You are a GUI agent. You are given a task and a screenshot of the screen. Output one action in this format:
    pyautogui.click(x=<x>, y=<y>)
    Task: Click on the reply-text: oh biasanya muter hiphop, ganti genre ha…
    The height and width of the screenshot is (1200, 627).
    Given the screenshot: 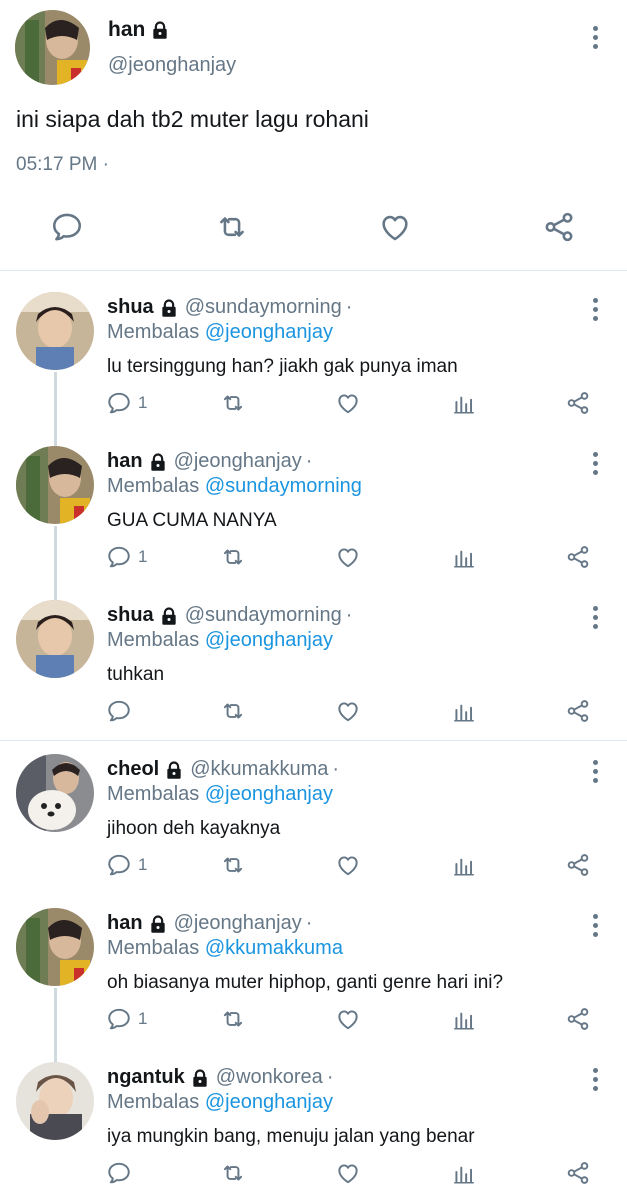 What is the action you would take?
    pyautogui.click(x=305, y=982)
    